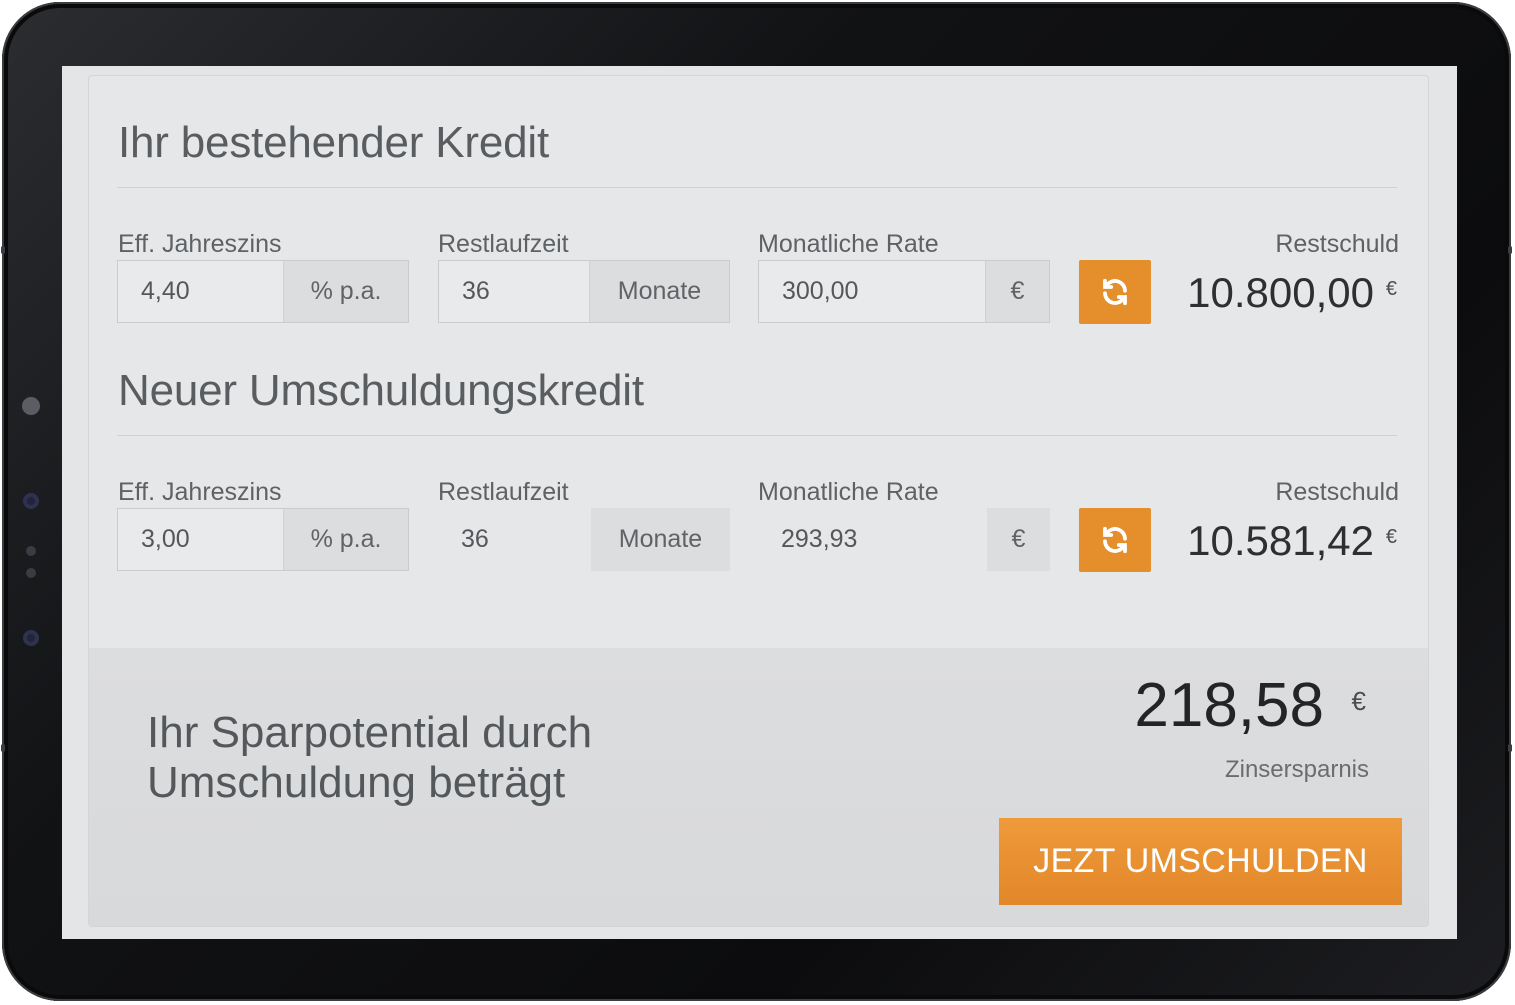 This screenshot has height=1005, width=1515. I want to click on new-rate-unit: % p.a., so click(345, 539).